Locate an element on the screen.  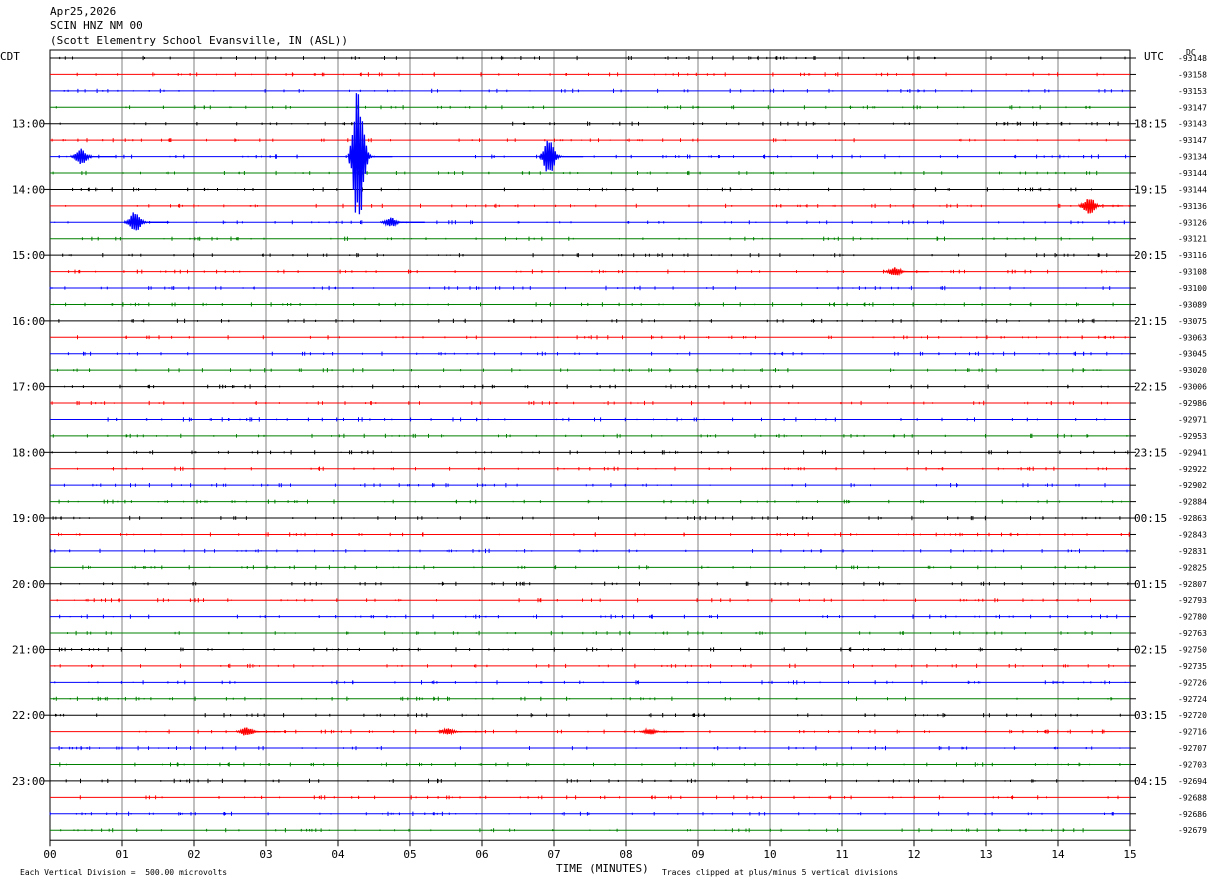
hour-label-utc: 02:15 is located at coordinates (1150, 649).